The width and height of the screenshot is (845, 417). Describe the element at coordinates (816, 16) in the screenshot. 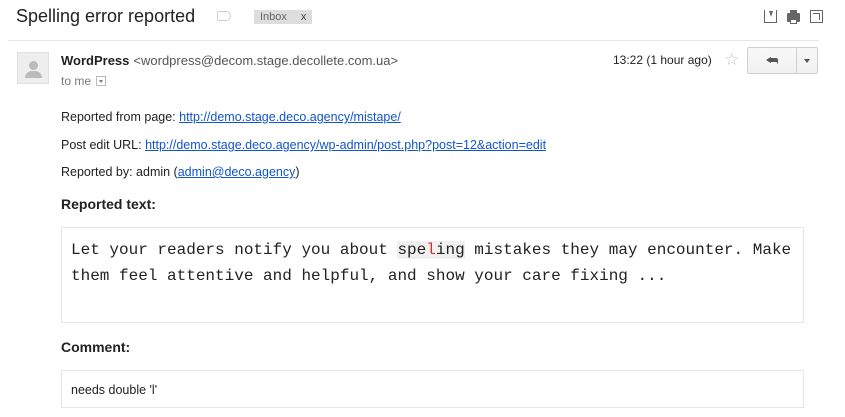

I see `new-window-icon` at that location.